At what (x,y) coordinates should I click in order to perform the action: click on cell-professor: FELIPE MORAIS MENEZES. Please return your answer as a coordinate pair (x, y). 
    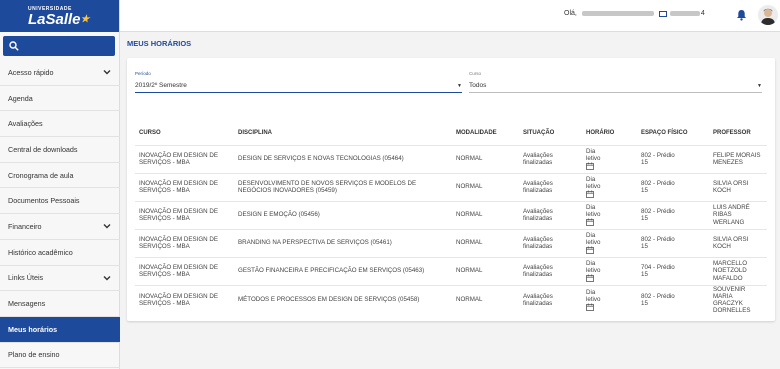
    Looking at the image, I should click on (738, 158).